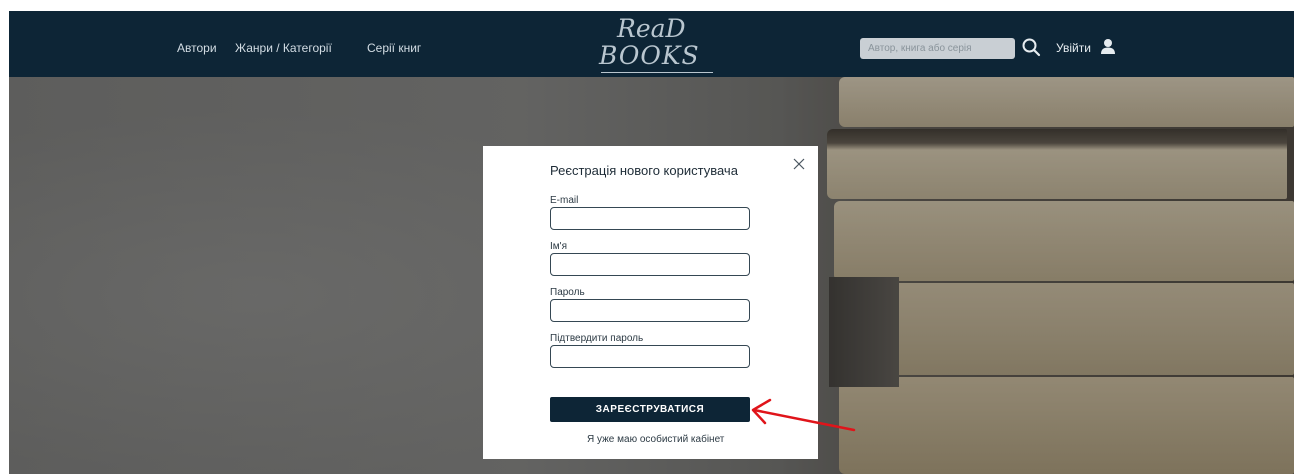 The height and width of the screenshot is (474, 1298). Describe the element at coordinates (283, 48) in the screenshot. I see `nav-genres-categories: Жанри / Категорії` at that location.